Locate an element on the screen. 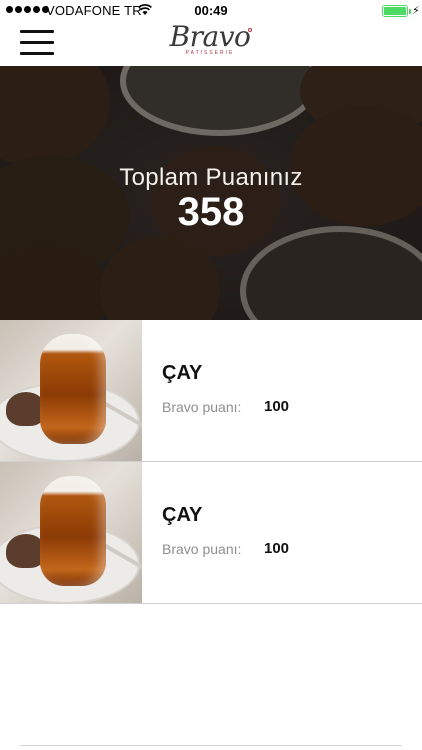  battery-icon is located at coordinates (396, 11).